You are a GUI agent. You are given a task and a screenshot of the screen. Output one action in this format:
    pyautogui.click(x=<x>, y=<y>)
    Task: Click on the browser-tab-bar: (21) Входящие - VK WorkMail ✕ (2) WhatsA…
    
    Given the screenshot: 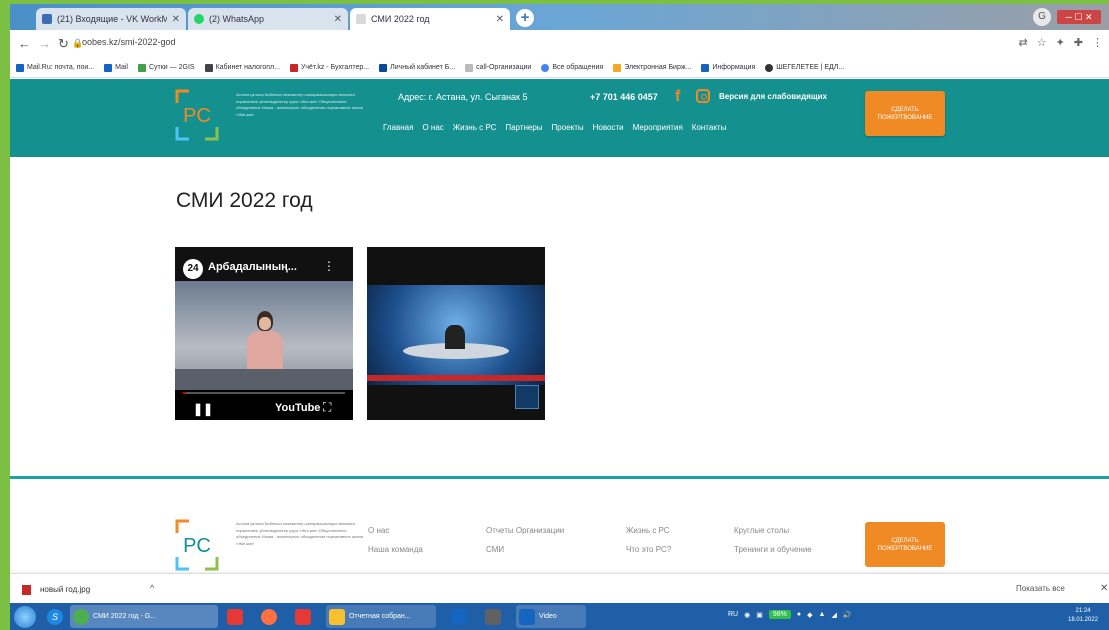 What is the action you would take?
    pyautogui.click(x=559, y=17)
    